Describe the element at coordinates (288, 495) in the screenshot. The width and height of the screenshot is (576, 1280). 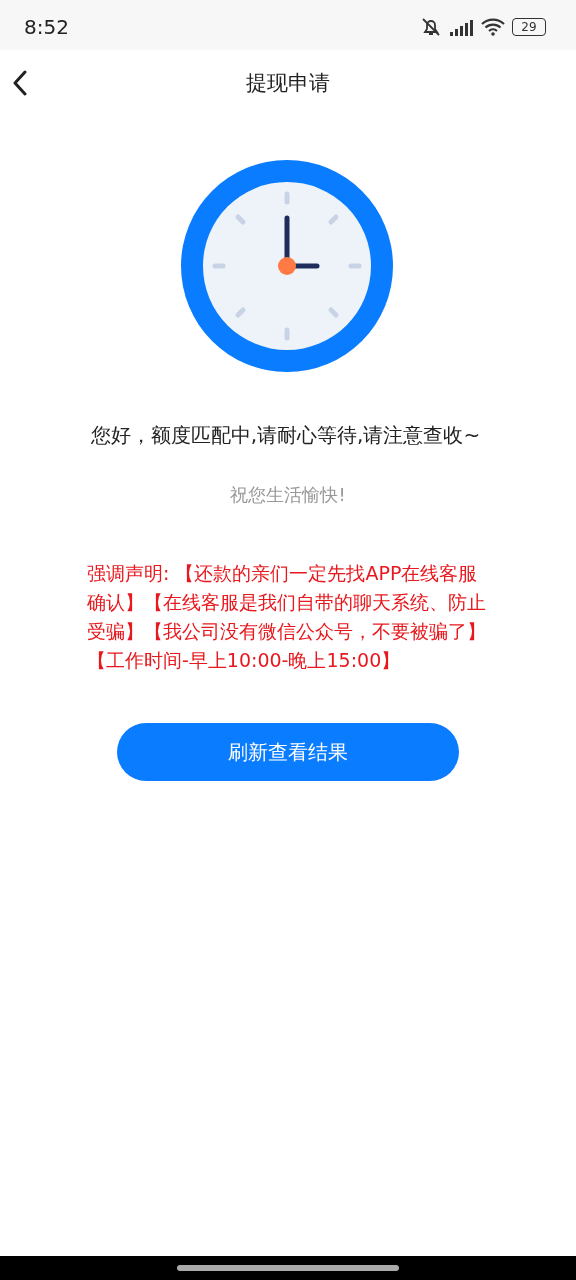
I see `greeting-text: 祝您生活愉快!` at that location.